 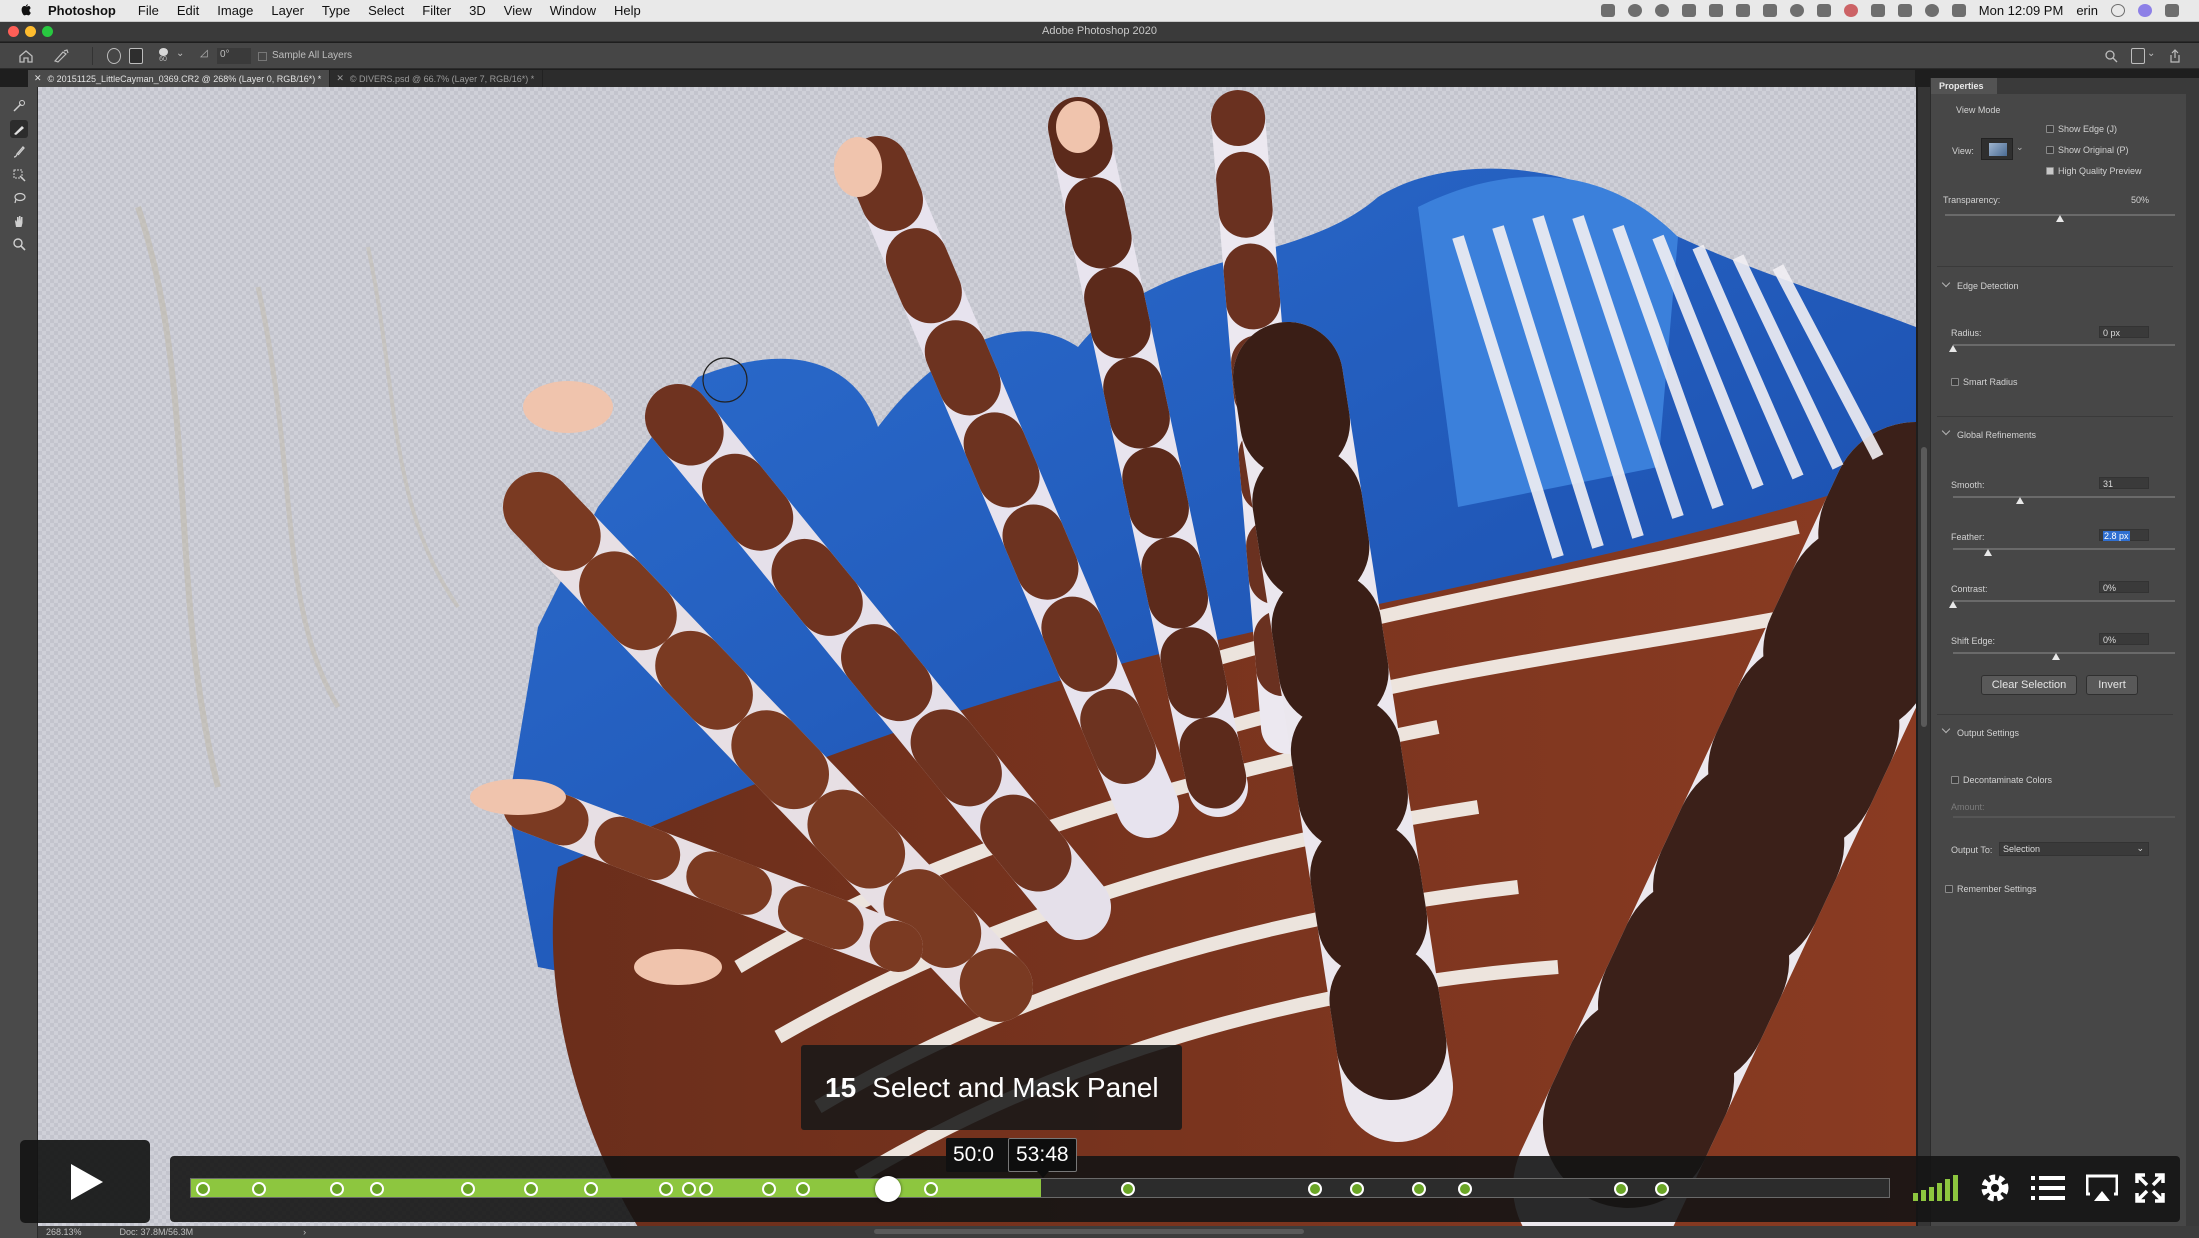 What do you see at coordinates (2060, 218) in the screenshot?
I see `transparency-slider-knob` at bounding box center [2060, 218].